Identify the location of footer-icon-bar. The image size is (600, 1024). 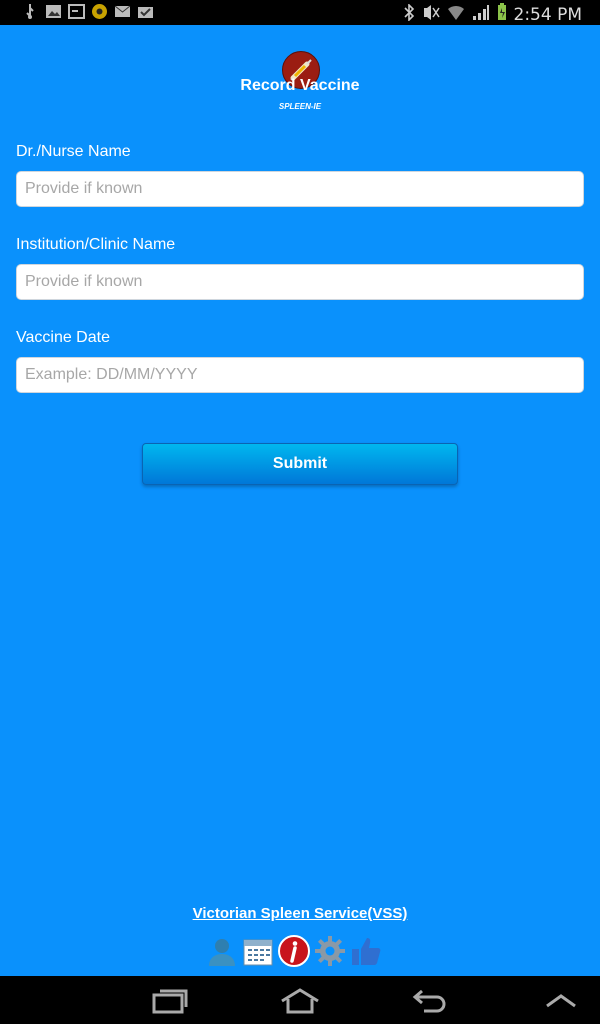
(294, 951).